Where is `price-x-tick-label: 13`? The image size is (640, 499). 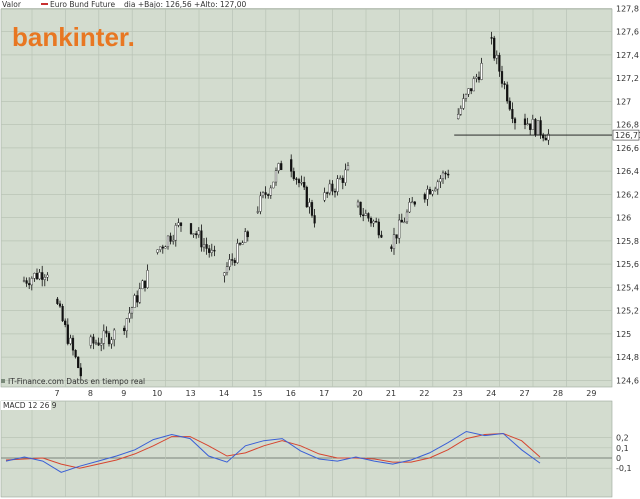 price-x-tick-label: 13 is located at coordinates (191, 393).